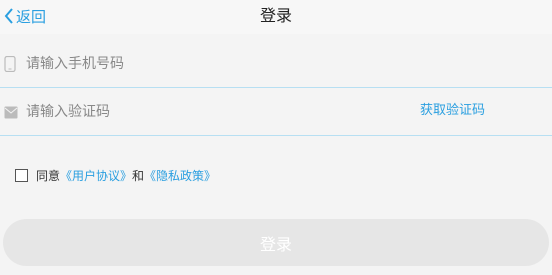 This screenshot has width=552, height=275. I want to click on agree-and: 和, so click(138, 175).